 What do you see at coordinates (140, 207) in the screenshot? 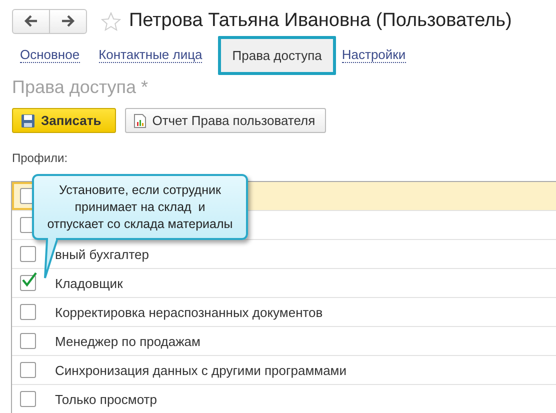
I see `tooltip: Установите, если сотрудник принимает на склад и отпускает со склада материалы` at bounding box center [140, 207].